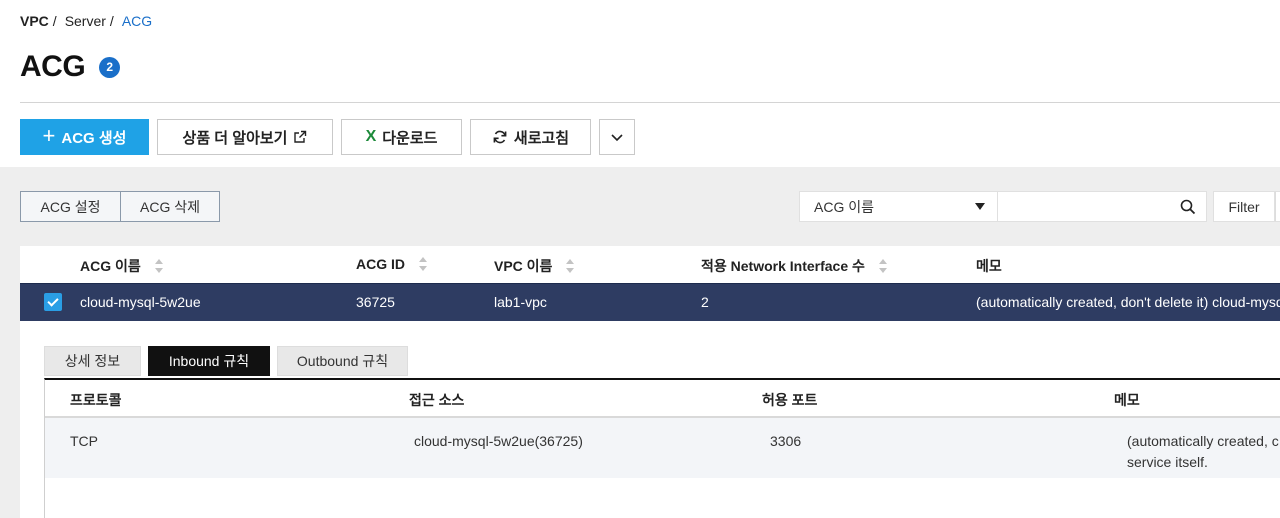 The image size is (1280, 518). Describe the element at coordinates (110, 266) in the screenshot. I see `column-label: ACG 이름` at that location.